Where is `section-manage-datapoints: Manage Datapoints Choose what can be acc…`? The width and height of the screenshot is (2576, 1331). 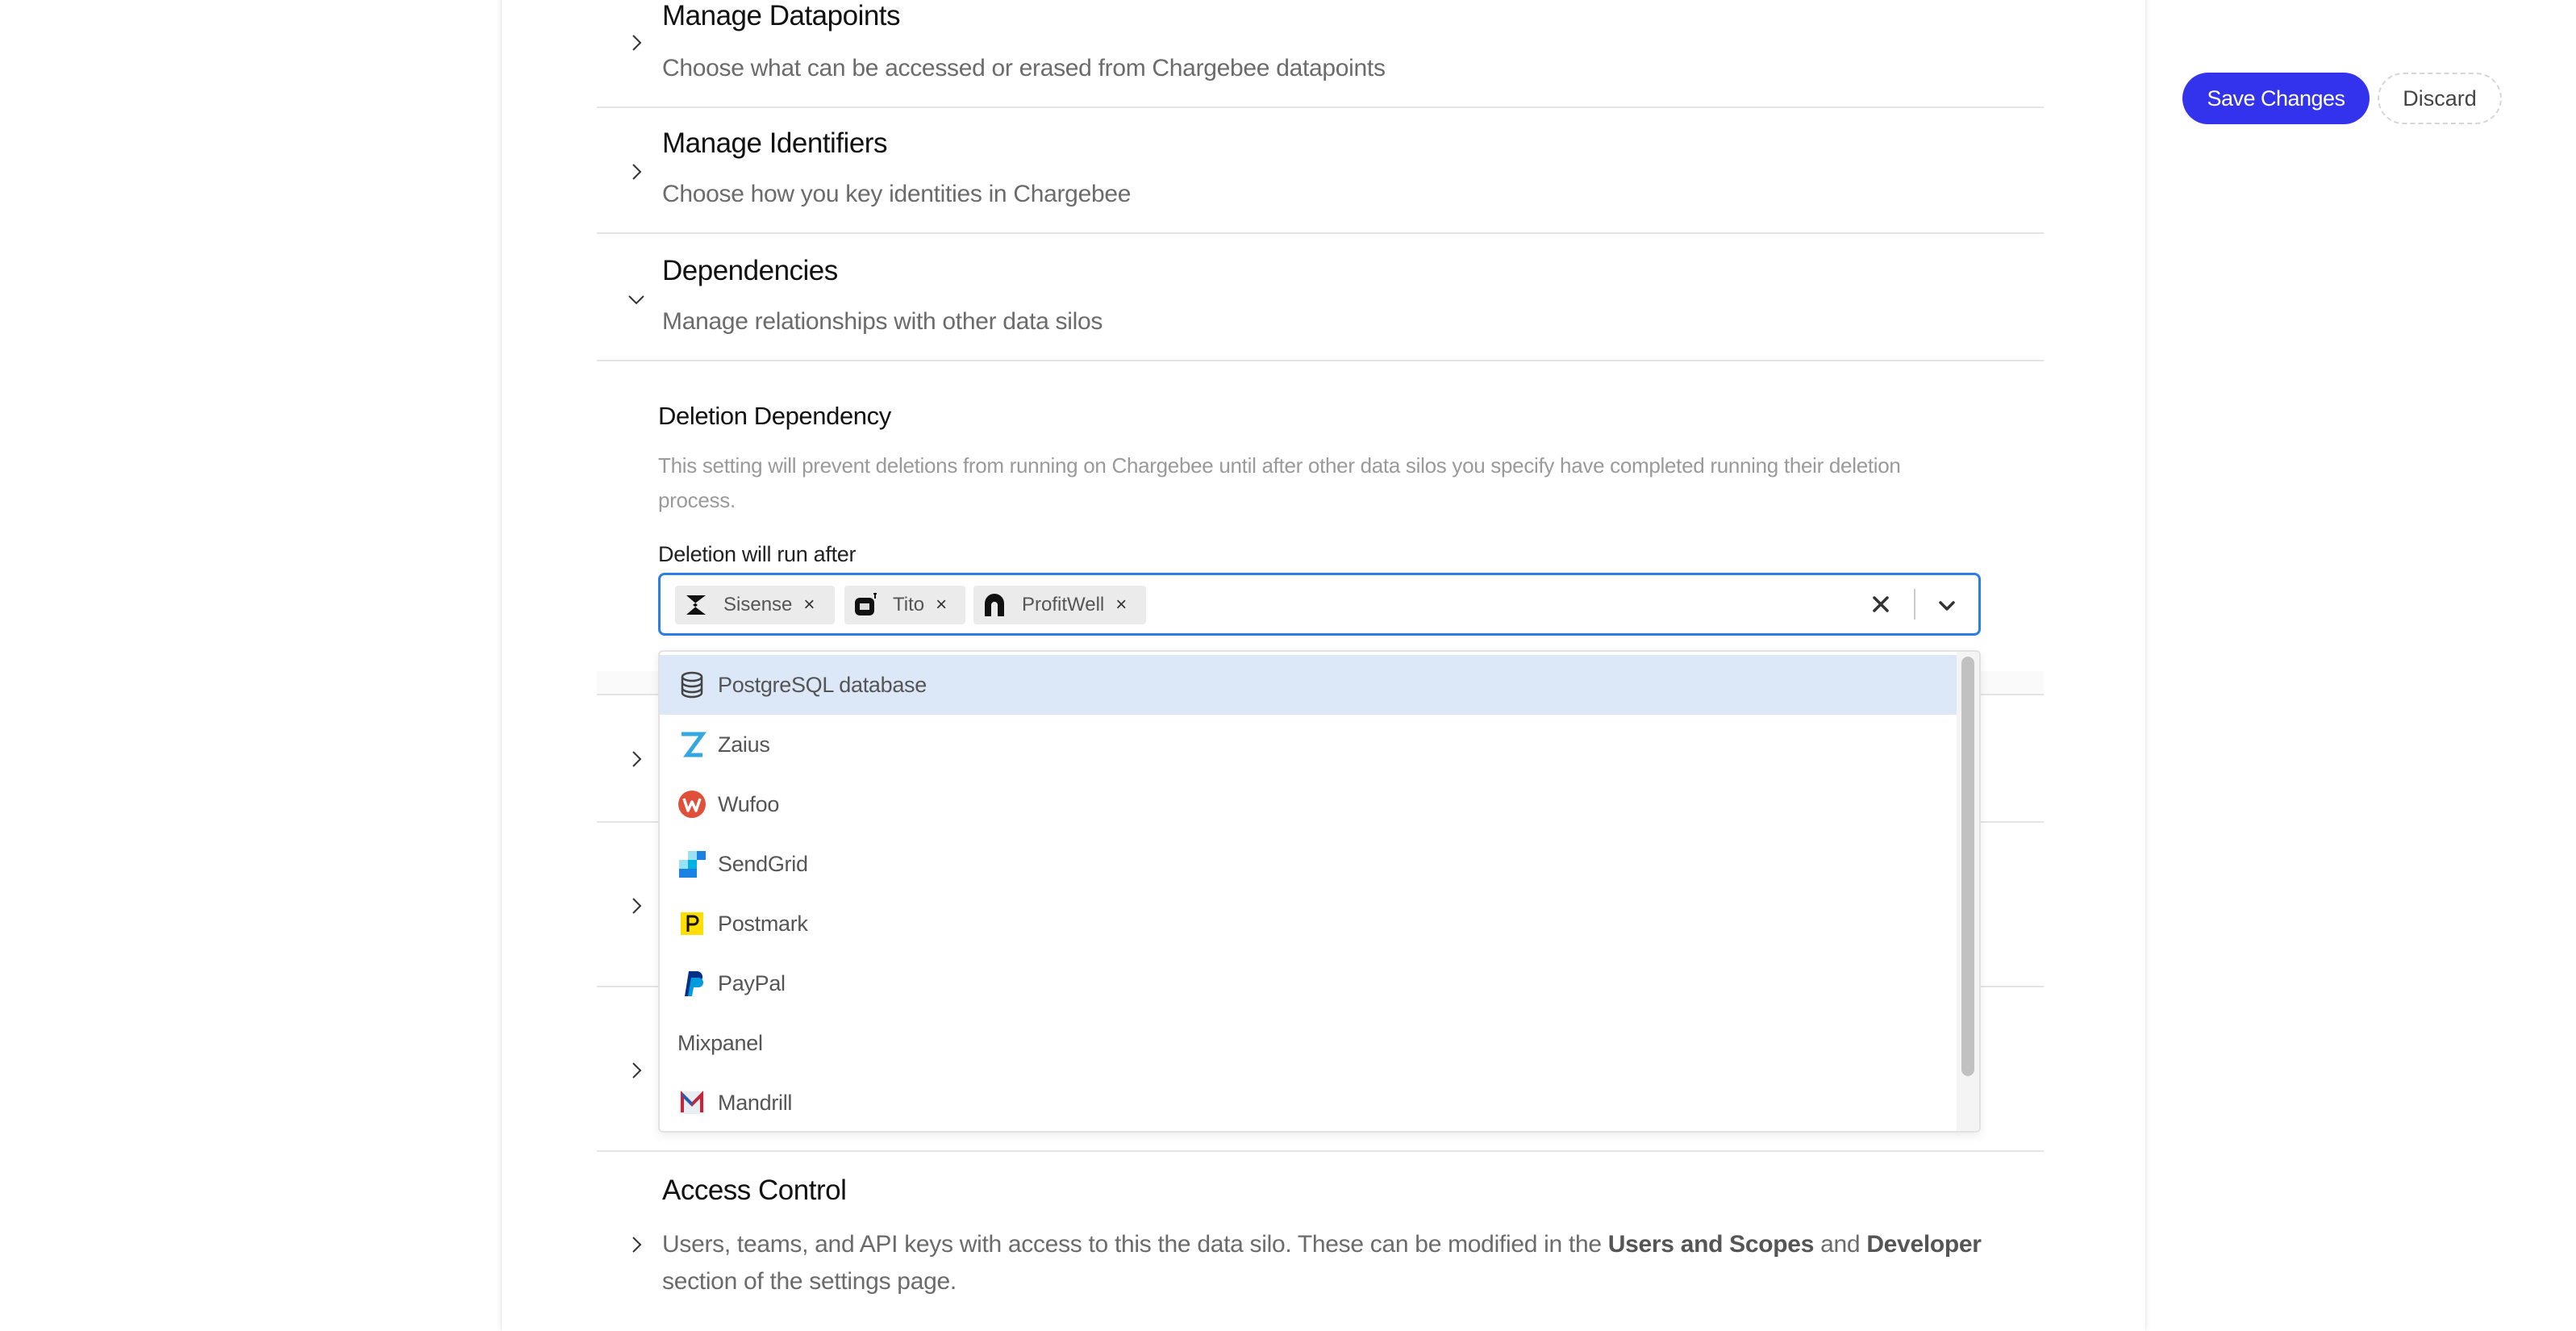
section-manage-datapoints: Manage Datapoints Choose what can be acc… is located at coordinates (1320, 52).